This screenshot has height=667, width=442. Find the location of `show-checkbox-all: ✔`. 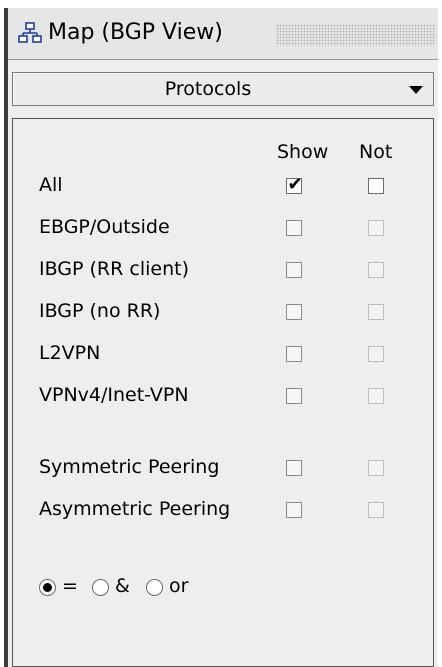

show-checkbox-all: ✔ is located at coordinates (294, 184).